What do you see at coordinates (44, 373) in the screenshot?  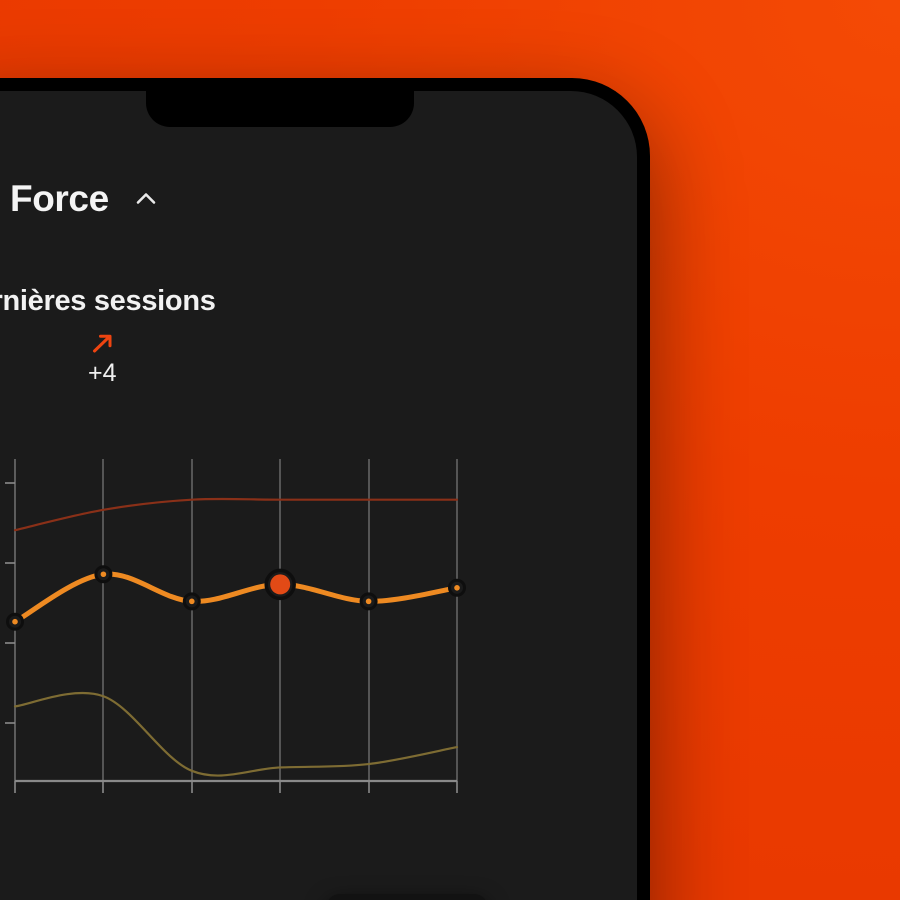 I see `avg-value: 55` at bounding box center [44, 373].